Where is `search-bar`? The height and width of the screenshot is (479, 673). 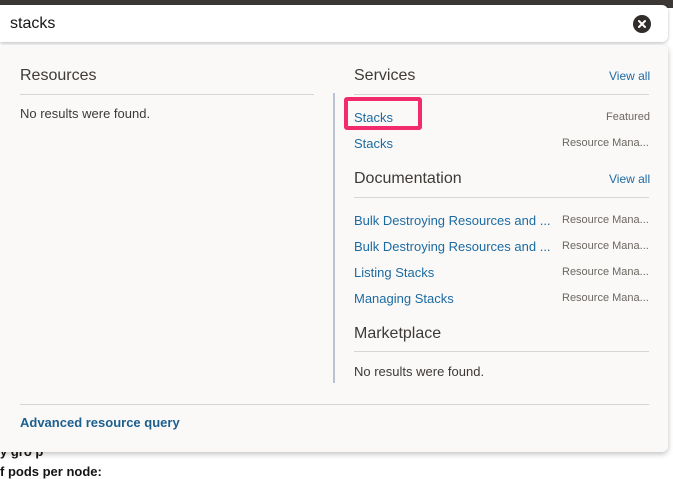
search-bar is located at coordinates (334, 23).